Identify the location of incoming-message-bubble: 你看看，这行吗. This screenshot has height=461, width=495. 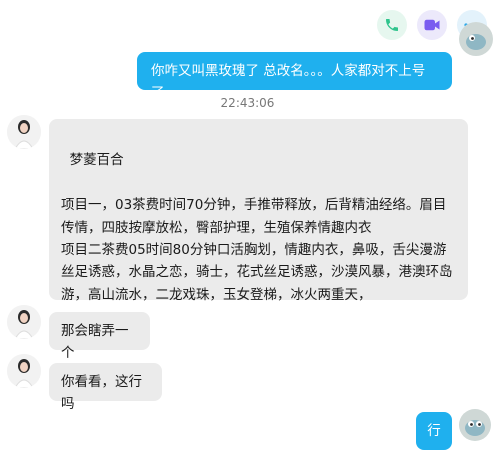
(105, 387).